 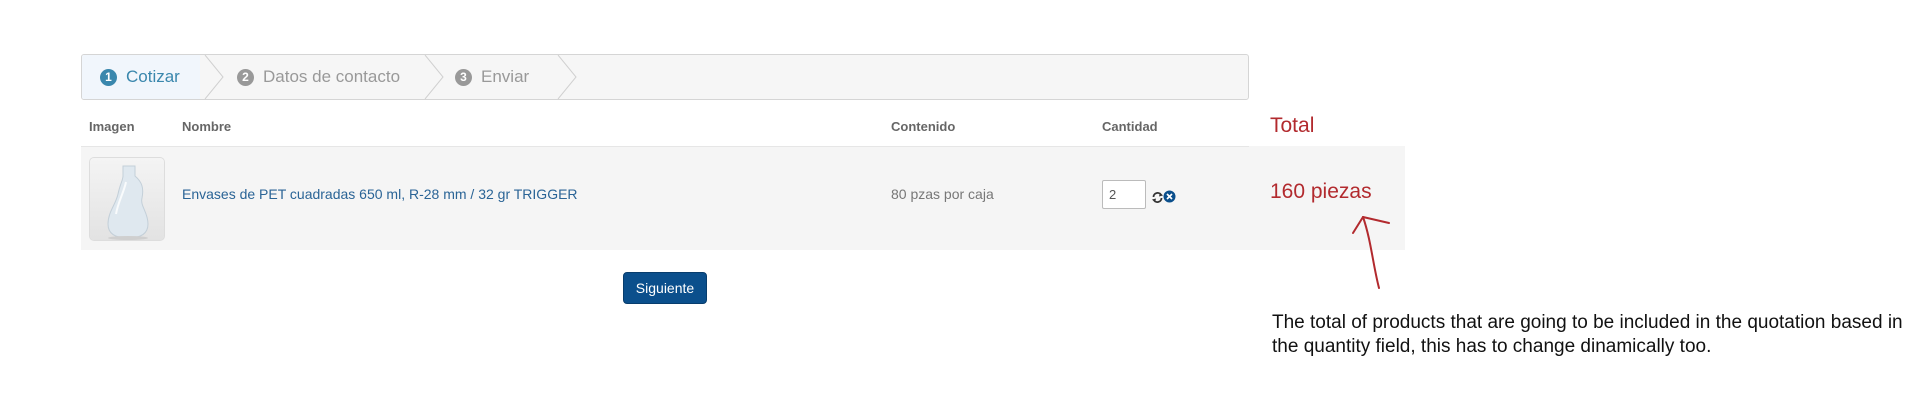 What do you see at coordinates (1124, 194) in the screenshot?
I see `quantity-input` at bounding box center [1124, 194].